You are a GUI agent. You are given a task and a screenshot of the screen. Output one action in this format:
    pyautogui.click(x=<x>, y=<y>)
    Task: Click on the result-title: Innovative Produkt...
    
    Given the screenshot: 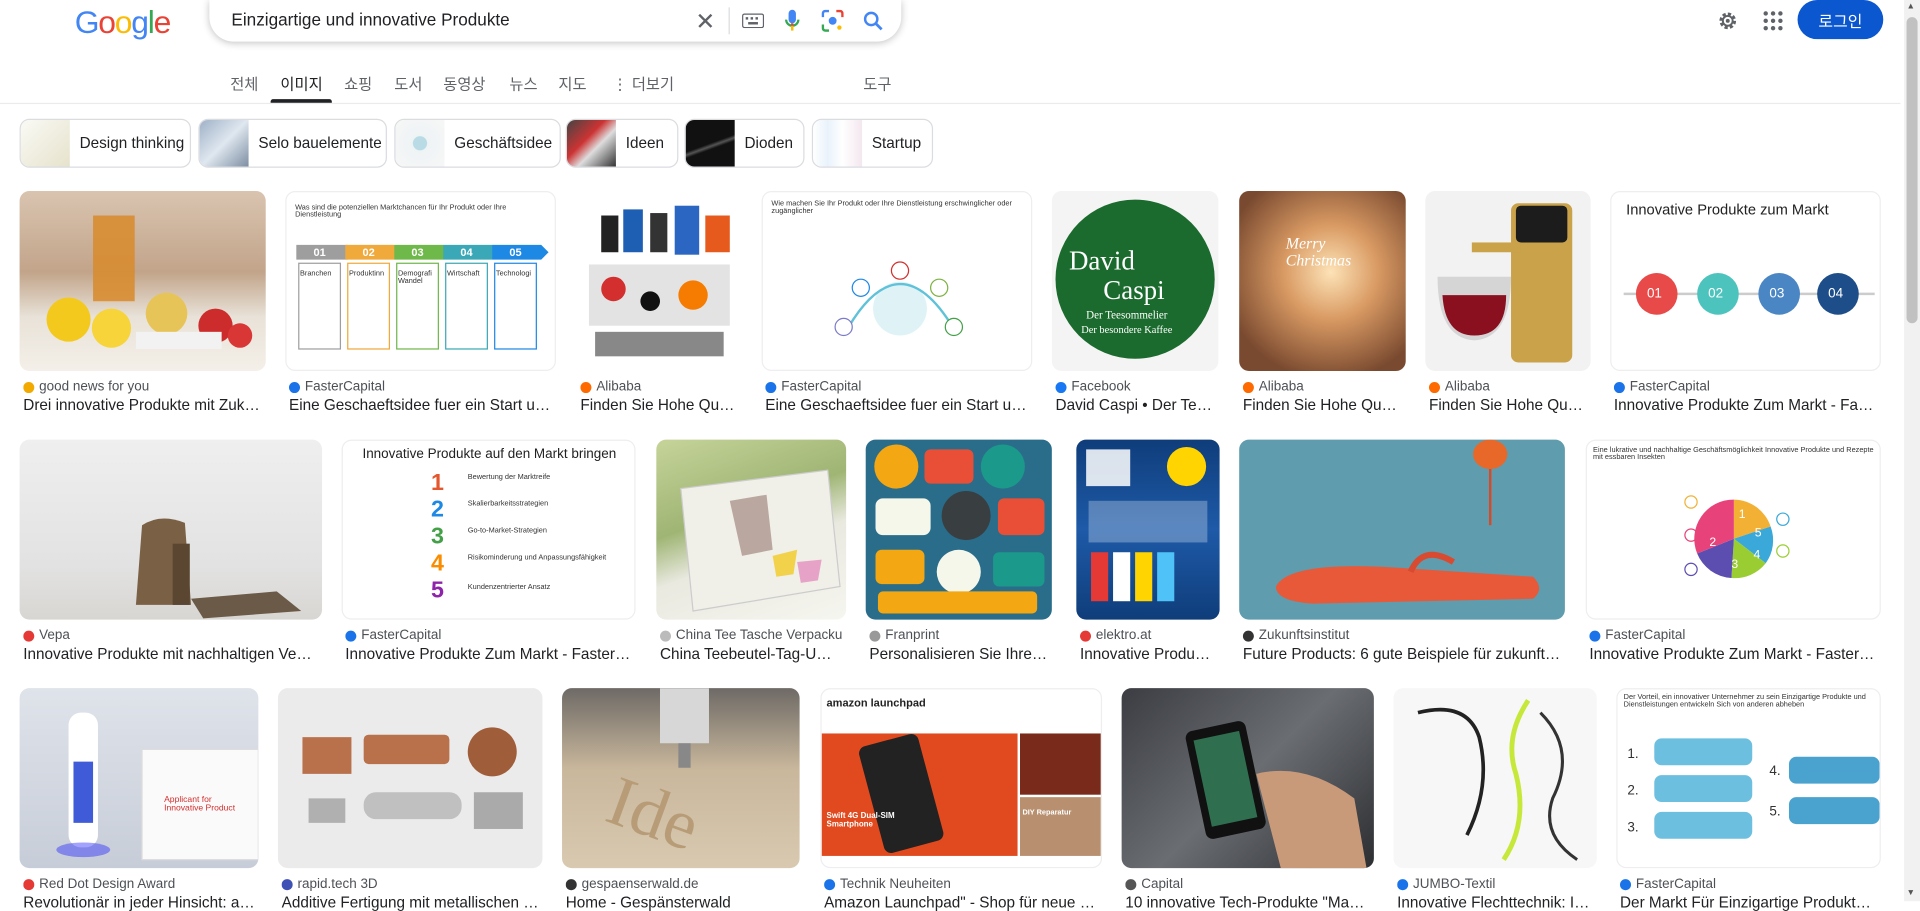 What is the action you would take?
    pyautogui.click(x=1148, y=653)
    